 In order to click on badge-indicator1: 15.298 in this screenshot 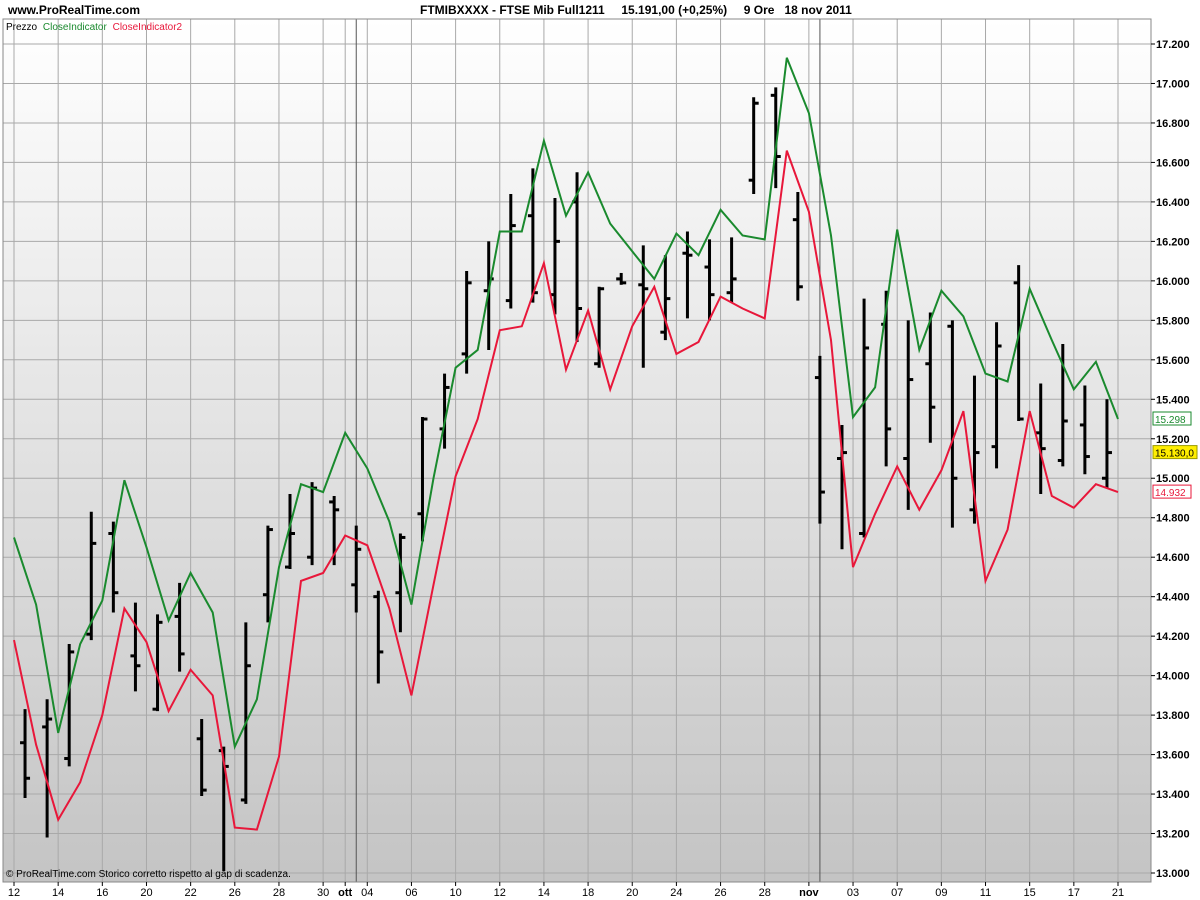, I will do `click(1172, 418)`.